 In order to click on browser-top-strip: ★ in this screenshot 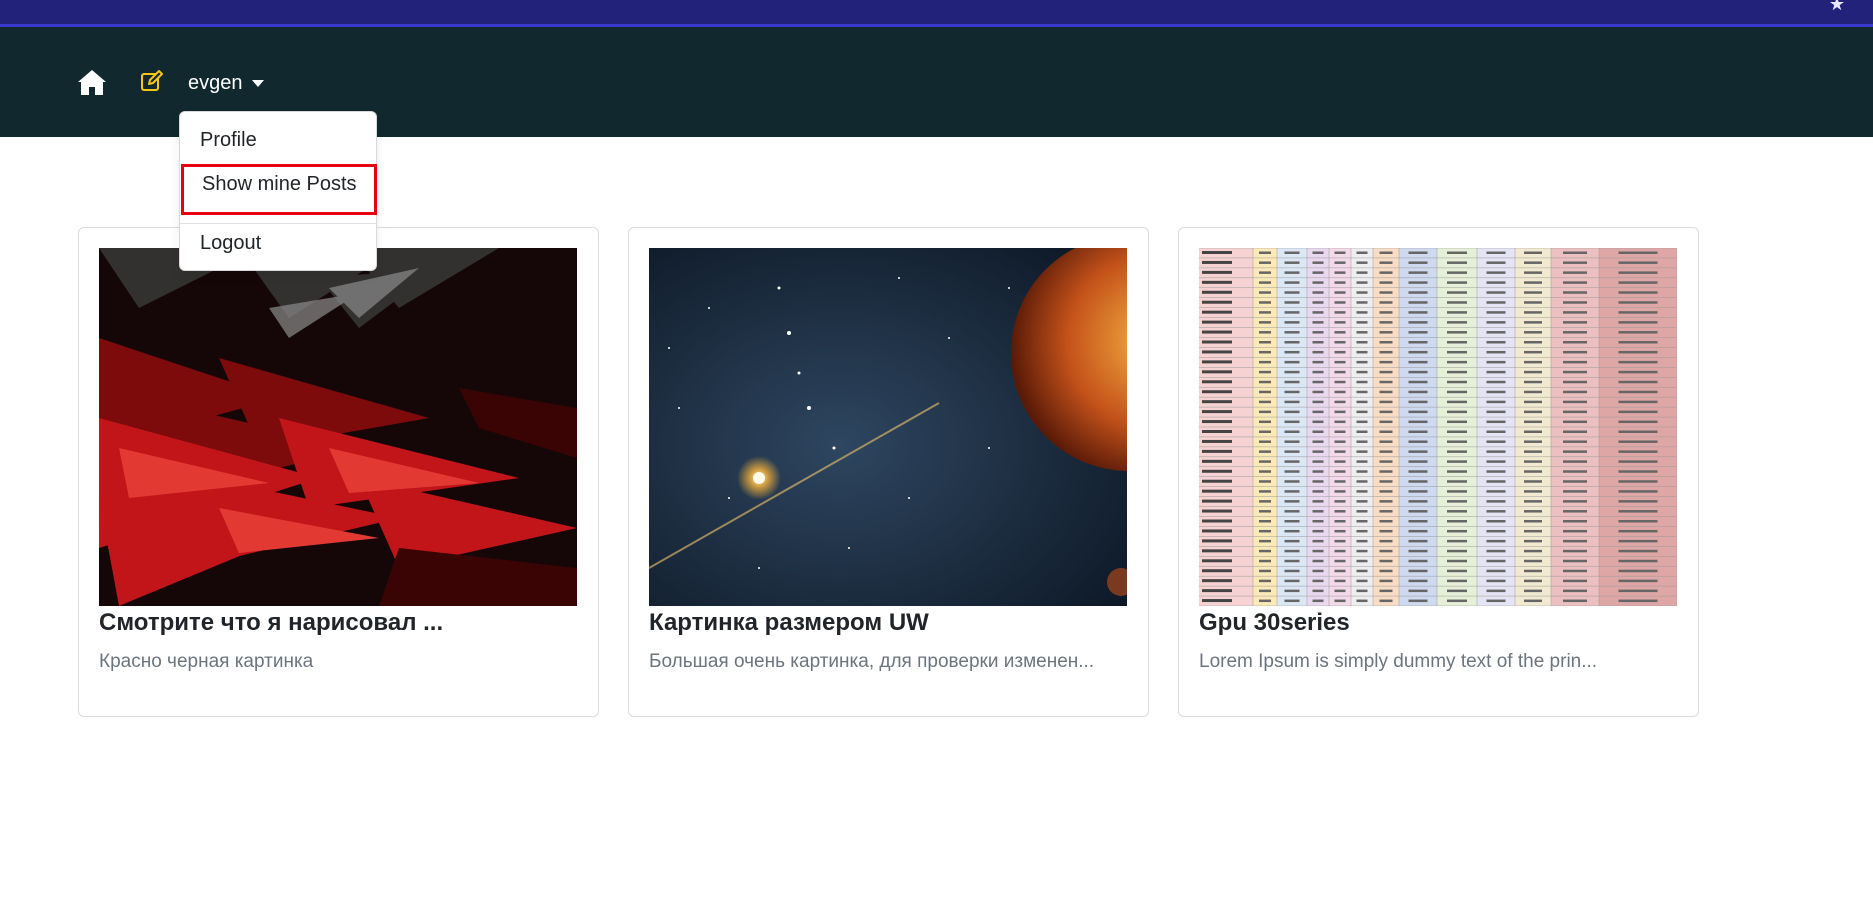, I will do `click(936, 13)`.